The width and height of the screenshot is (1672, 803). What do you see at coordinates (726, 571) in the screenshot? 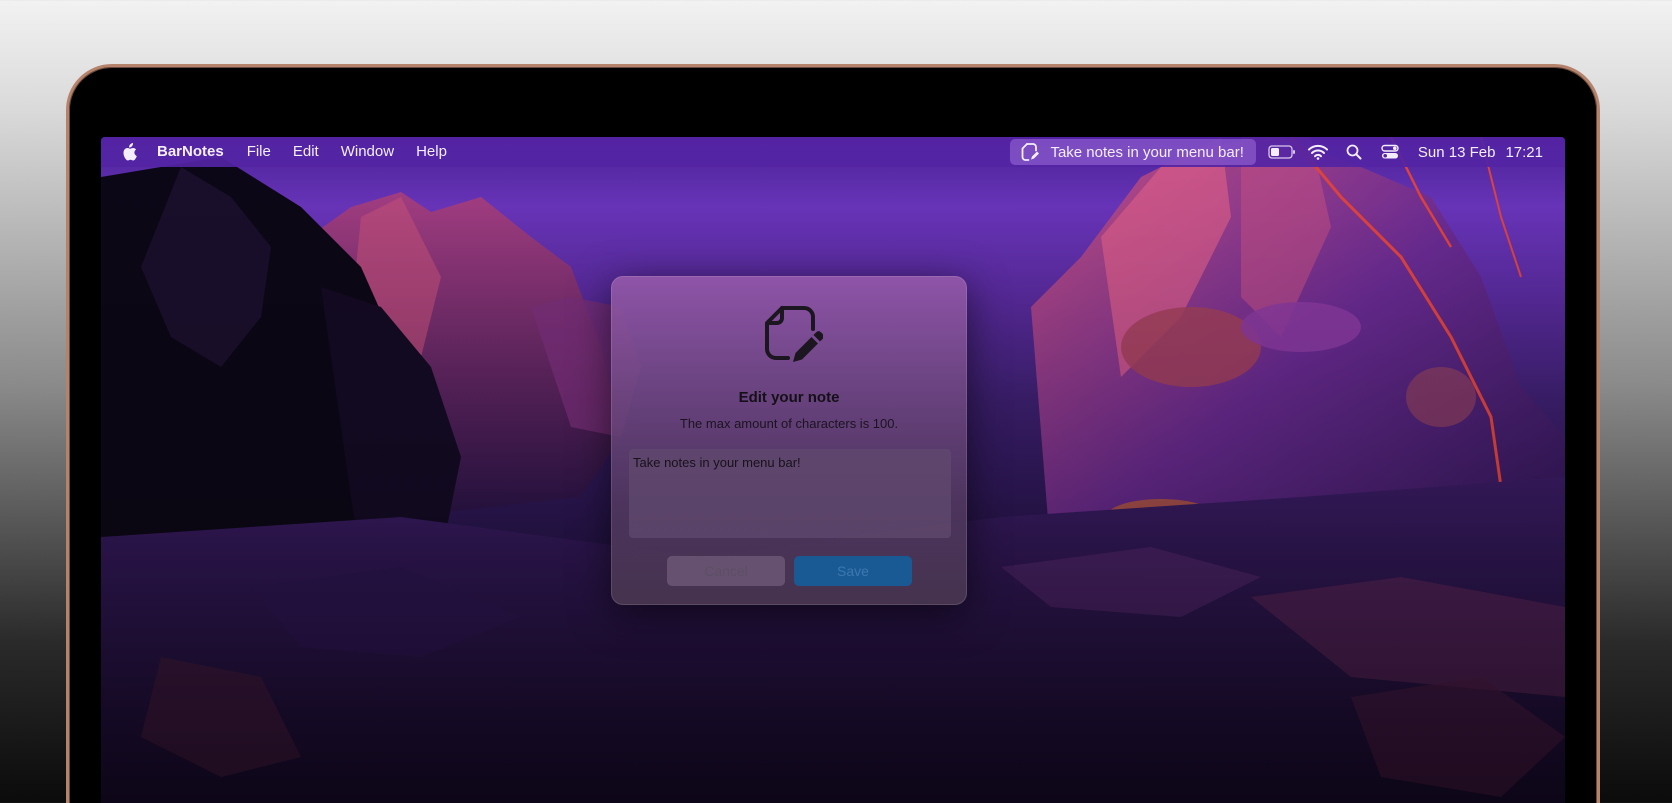
I see `cancel-button: Cancel` at bounding box center [726, 571].